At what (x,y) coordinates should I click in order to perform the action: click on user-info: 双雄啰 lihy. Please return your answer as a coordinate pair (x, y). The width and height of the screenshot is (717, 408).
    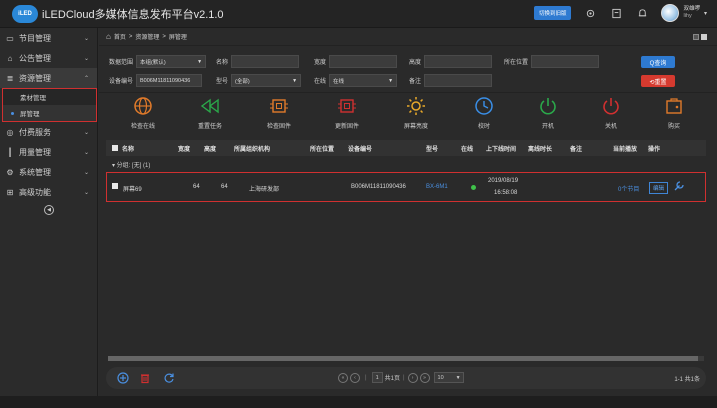
    Looking at the image, I should click on (691, 13).